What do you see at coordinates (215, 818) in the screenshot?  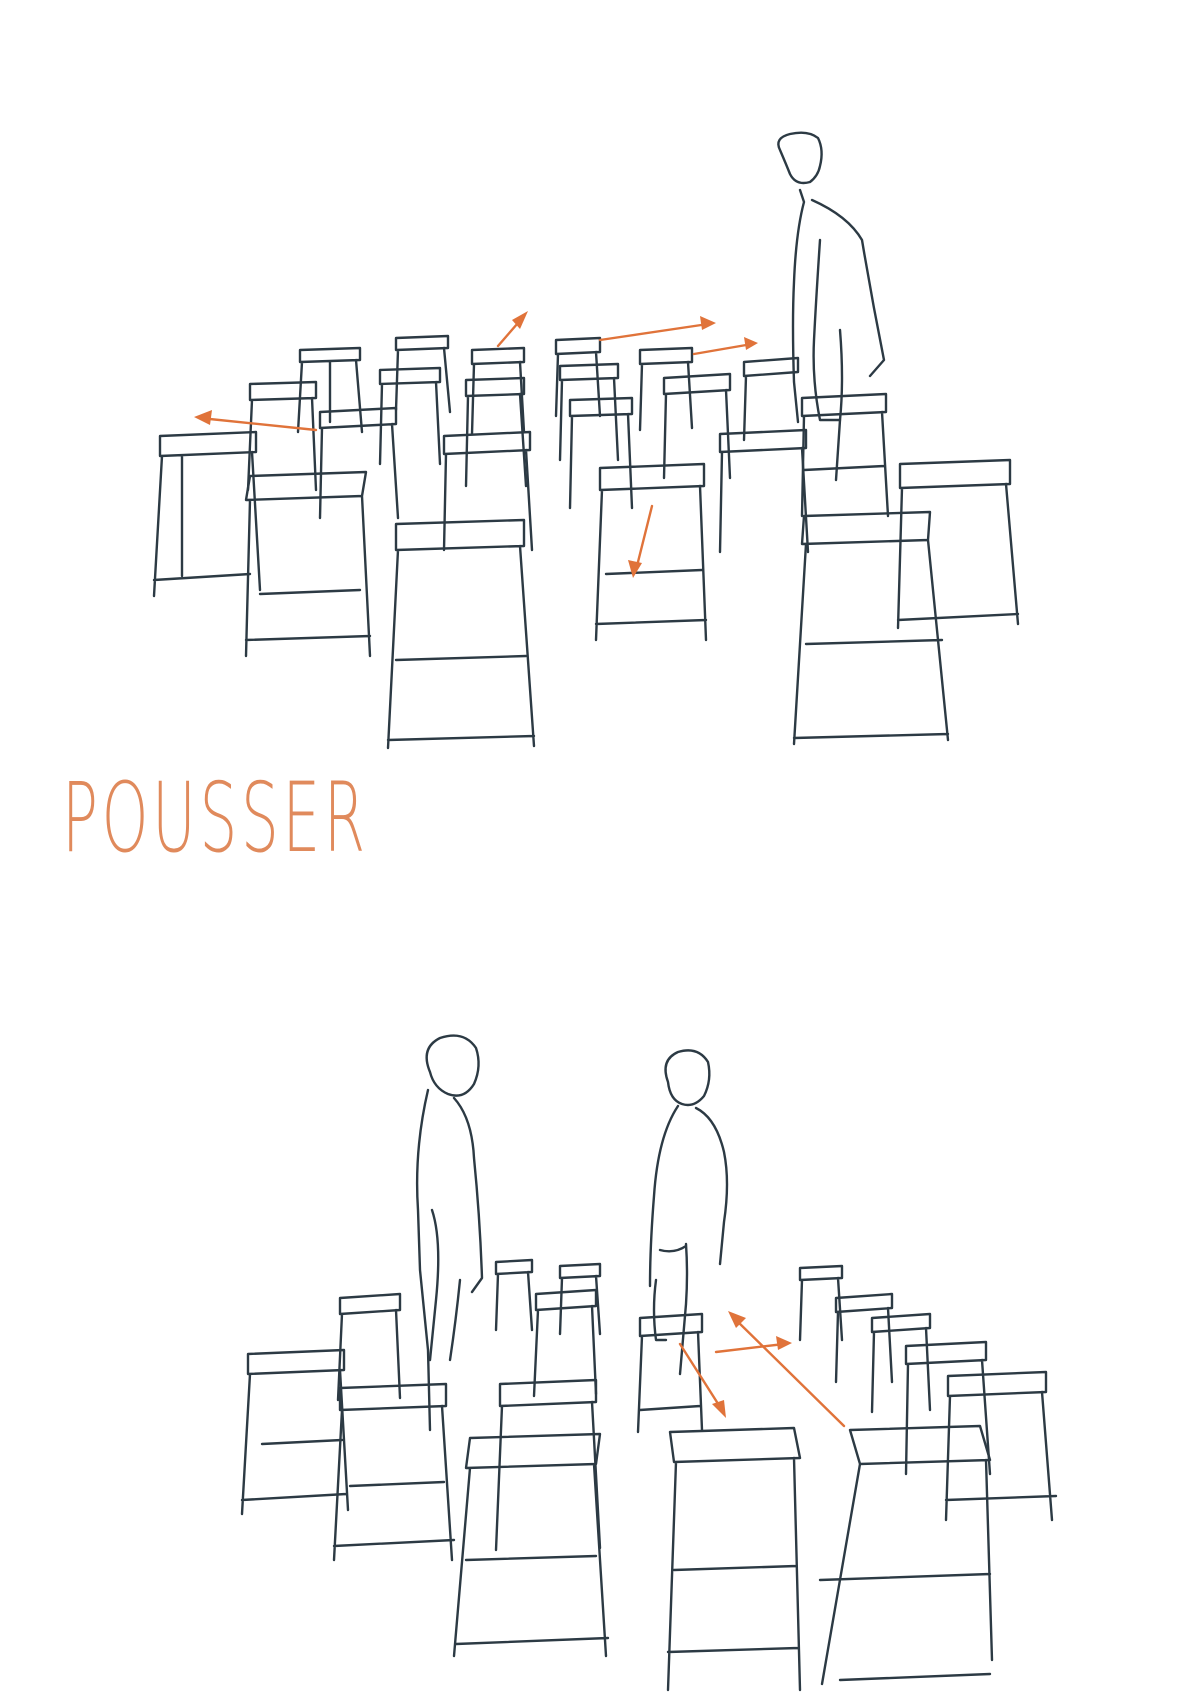 I see `caption-title: POUSSER` at bounding box center [215, 818].